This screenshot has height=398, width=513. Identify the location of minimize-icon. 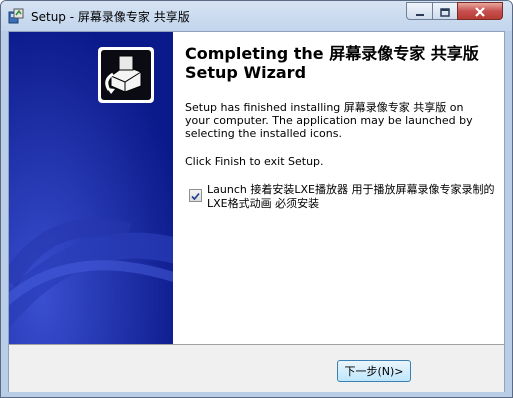
(420, 11).